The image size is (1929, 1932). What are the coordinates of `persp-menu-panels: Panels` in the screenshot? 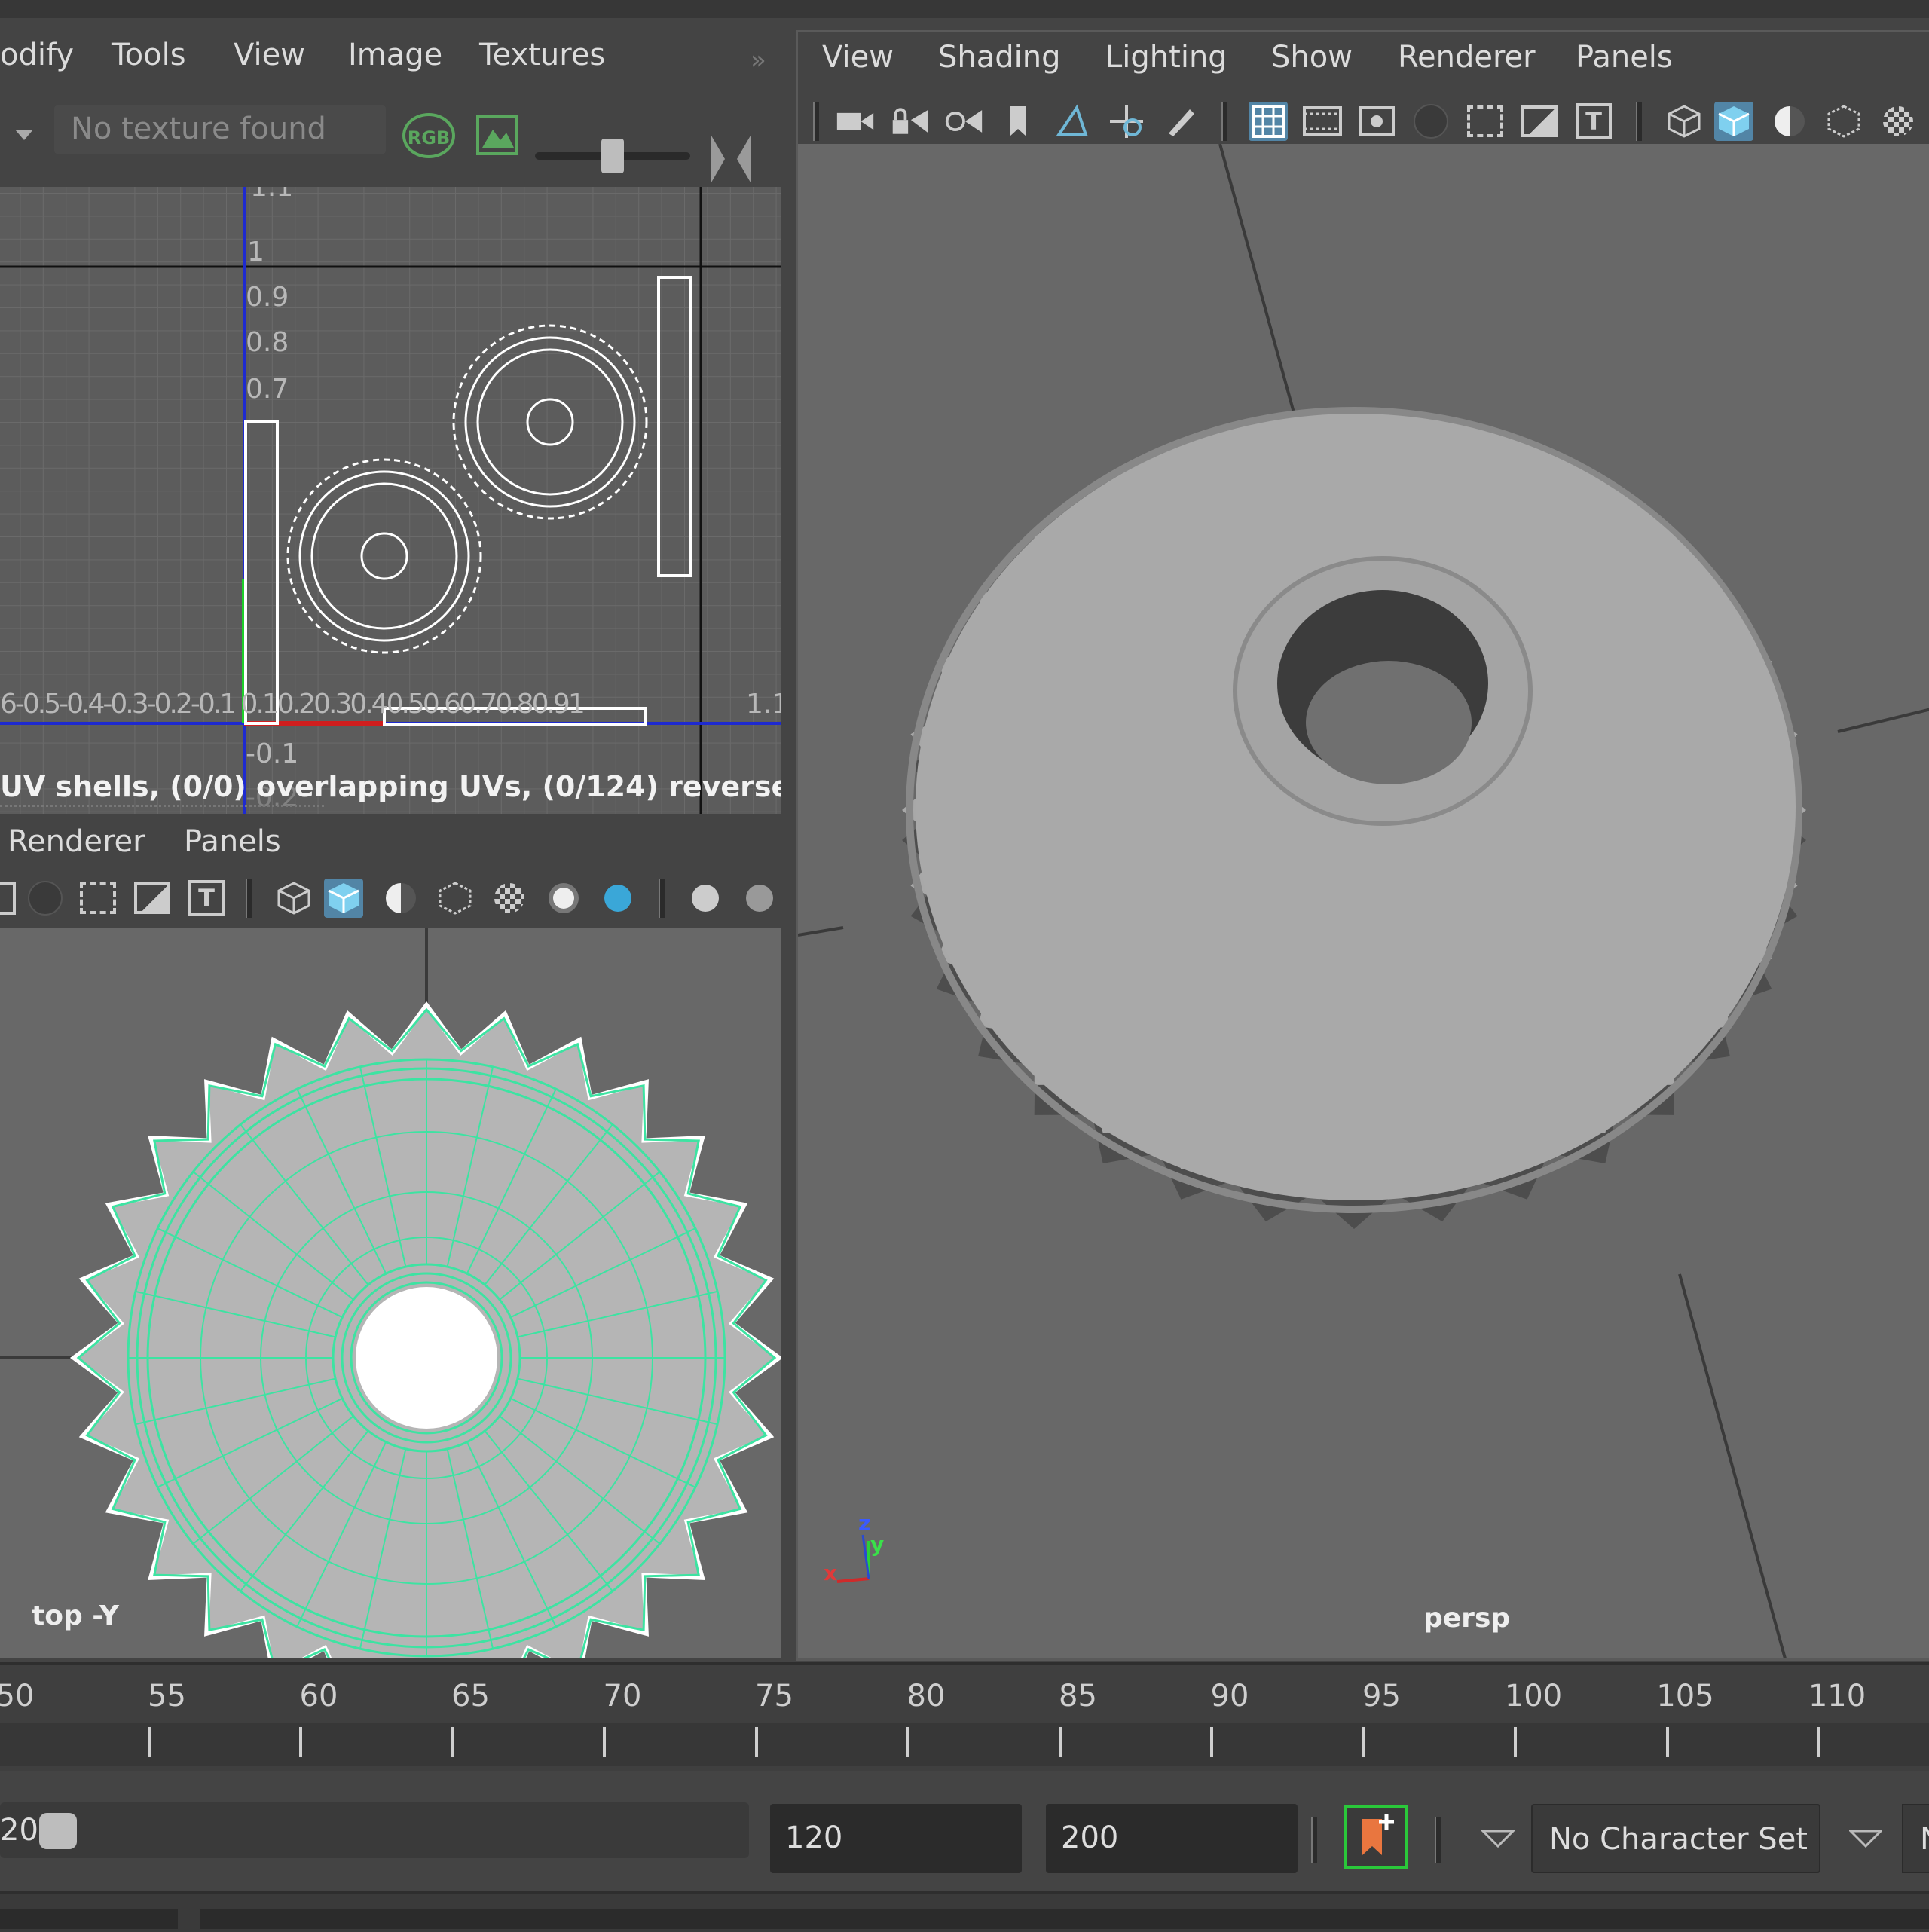 It's located at (1625, 57).